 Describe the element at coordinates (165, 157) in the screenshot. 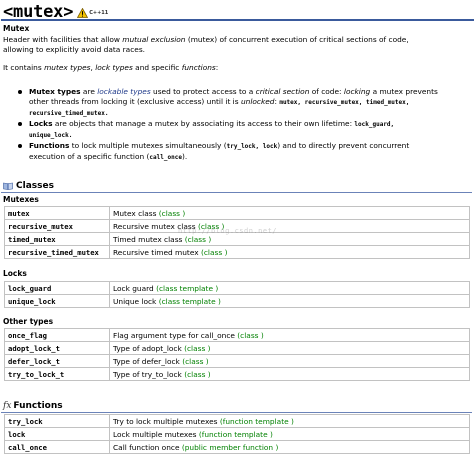

I see `bullet-code: call_once` at that location.